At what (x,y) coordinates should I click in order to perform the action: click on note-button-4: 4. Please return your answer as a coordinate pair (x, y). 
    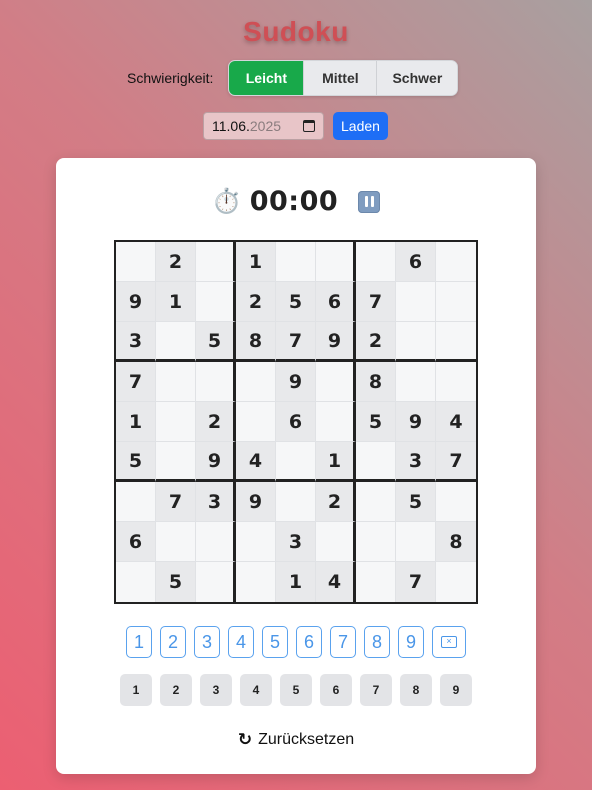
    Looking at the image, I should click on (256, 690).